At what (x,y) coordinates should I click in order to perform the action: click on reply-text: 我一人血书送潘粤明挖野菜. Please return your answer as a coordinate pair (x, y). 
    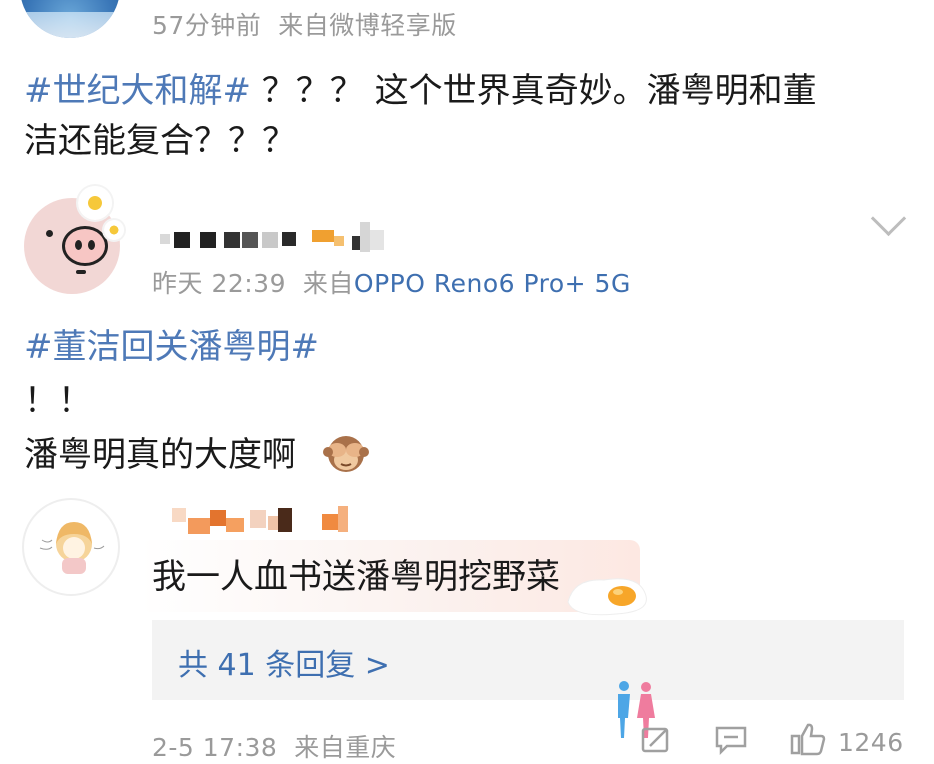
    Looking at the image, I should click on (356, 577).